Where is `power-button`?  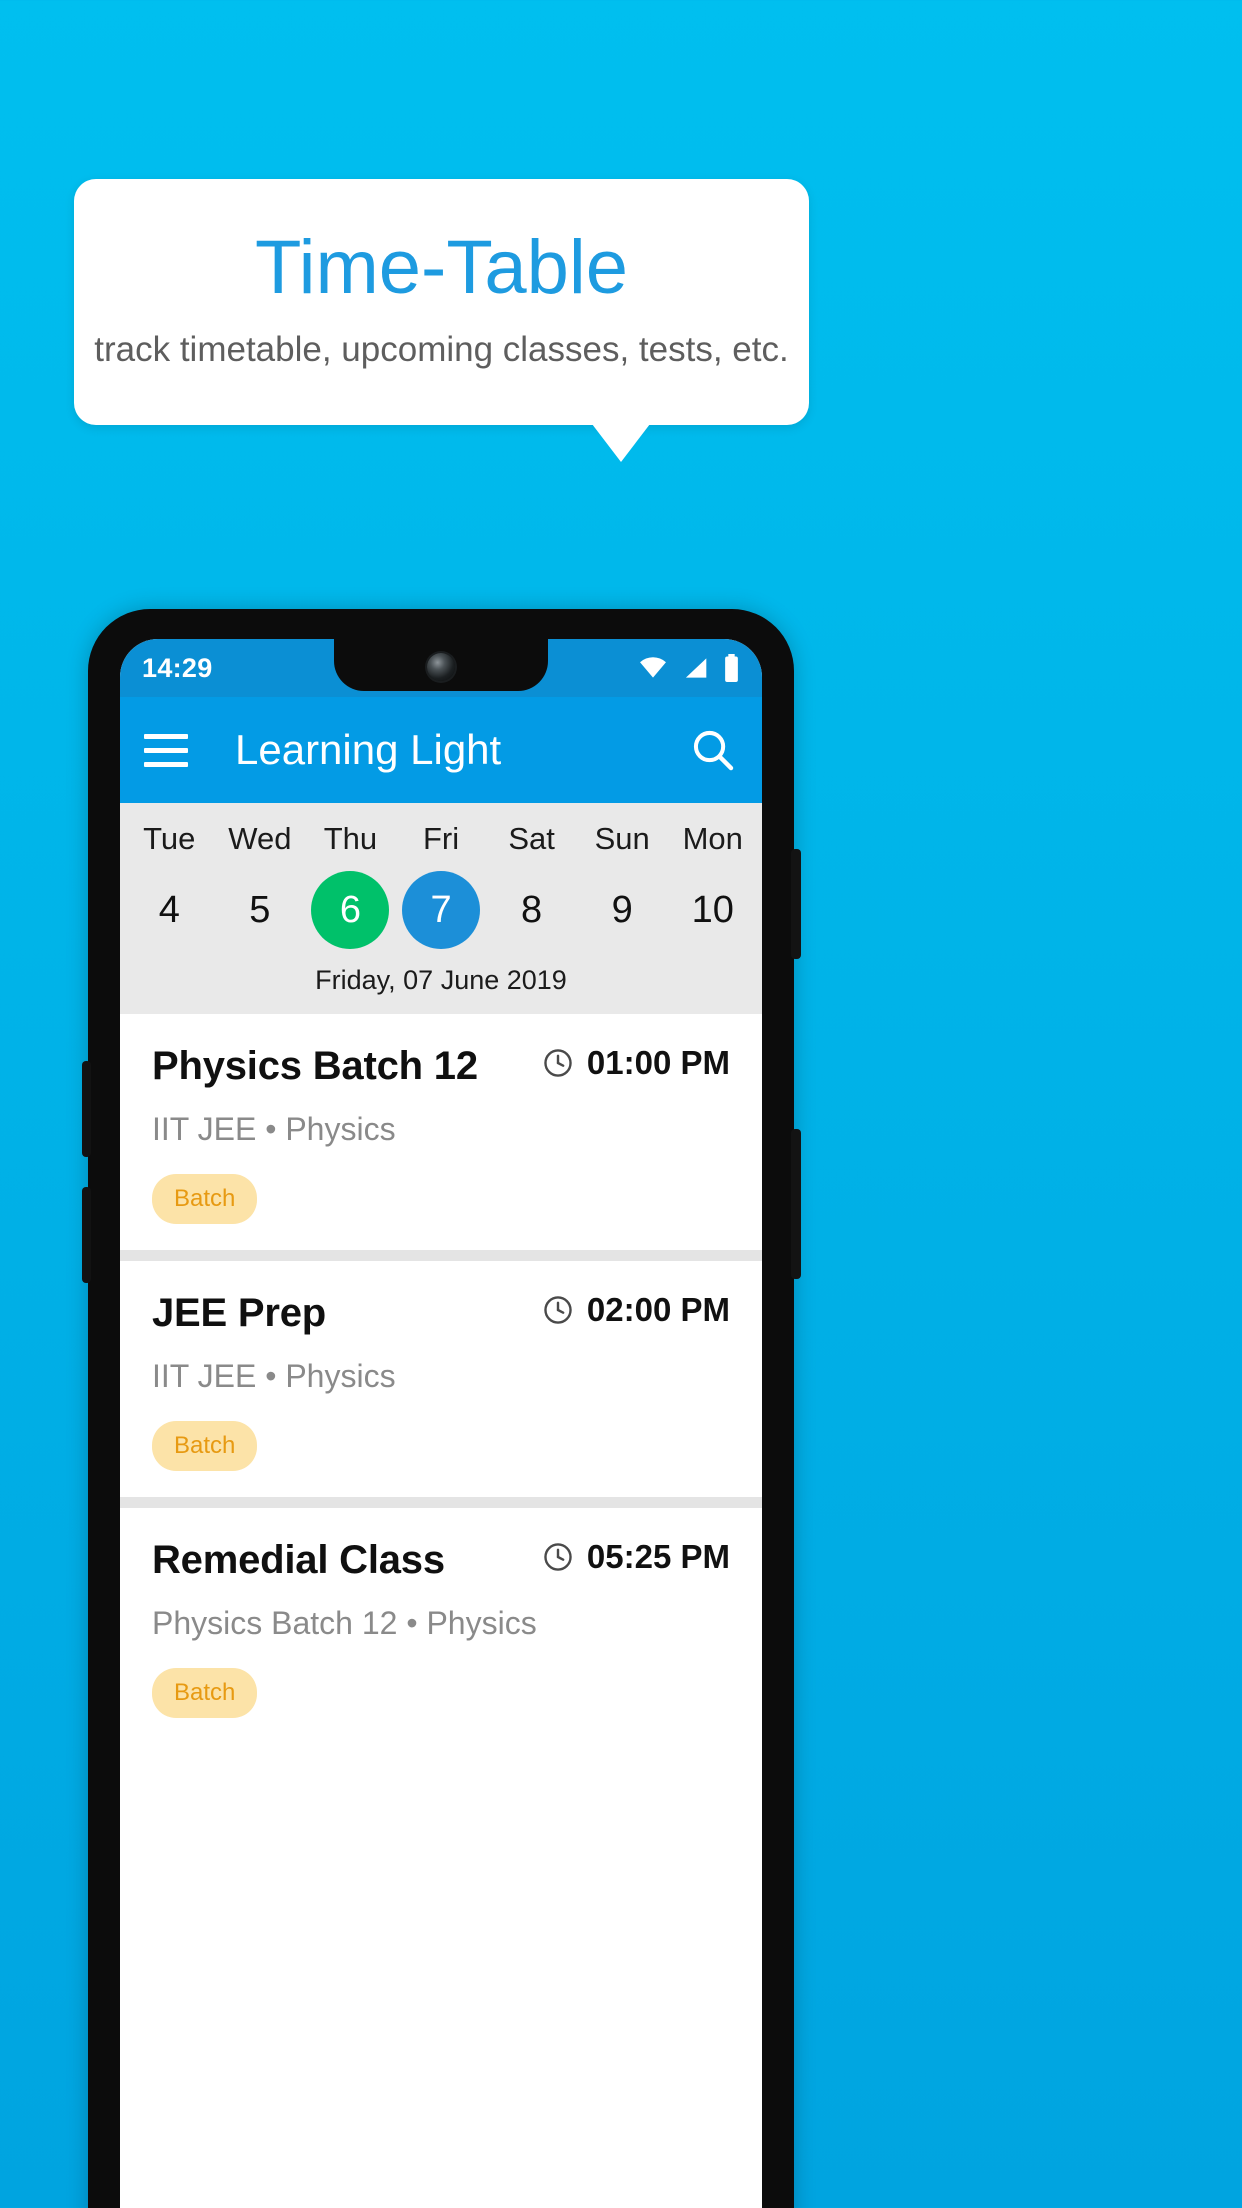 power-button is located at coordinates (796, 904).